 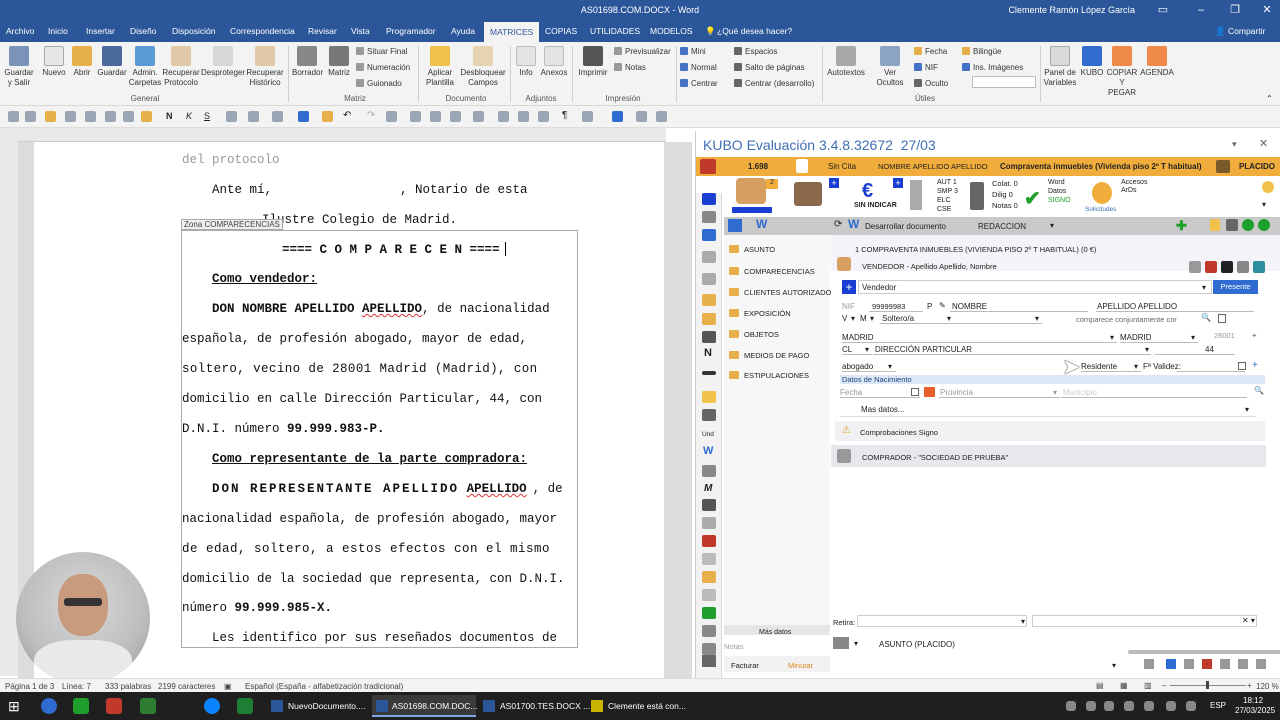 What do you see at coordinates (1171, 706) in the screenshot?
I see `wifi-icon` at bounding box center [1171, 706].